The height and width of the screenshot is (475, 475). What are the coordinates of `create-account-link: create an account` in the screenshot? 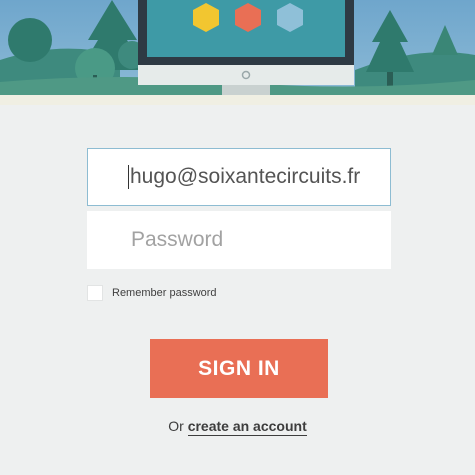 It's located at (247, 427).